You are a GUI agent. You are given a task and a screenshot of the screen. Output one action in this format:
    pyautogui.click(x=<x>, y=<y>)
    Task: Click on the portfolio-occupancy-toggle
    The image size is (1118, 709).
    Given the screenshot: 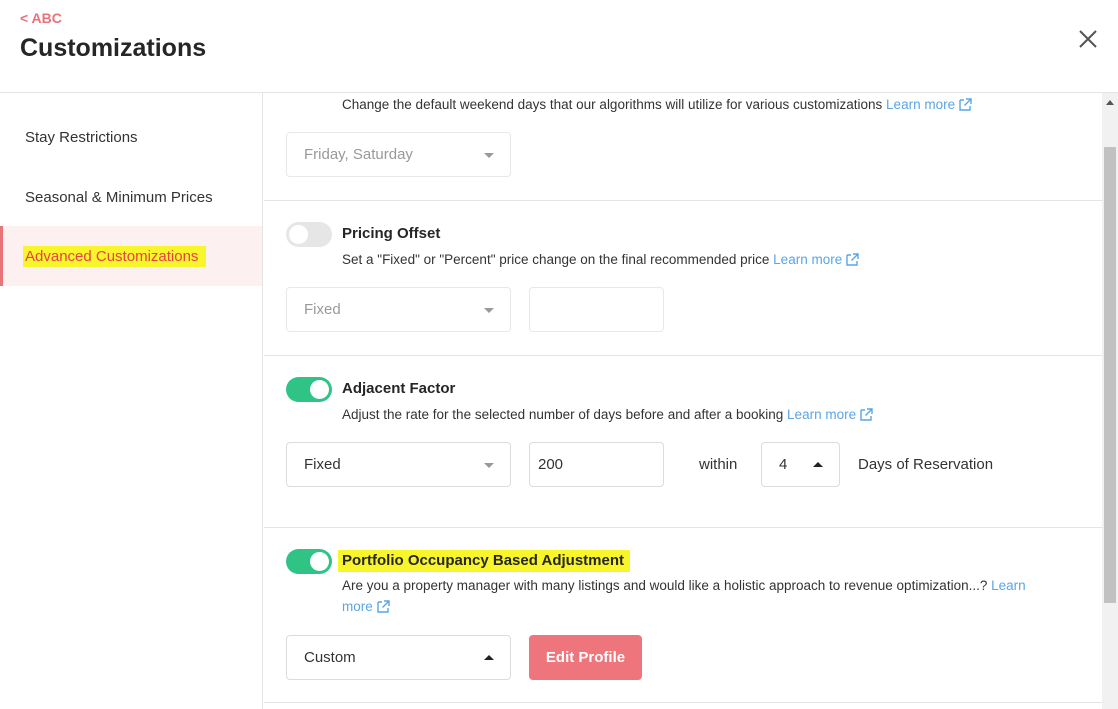 What is the action you would take?
    pyautogui.click(x=309, y=561)
    